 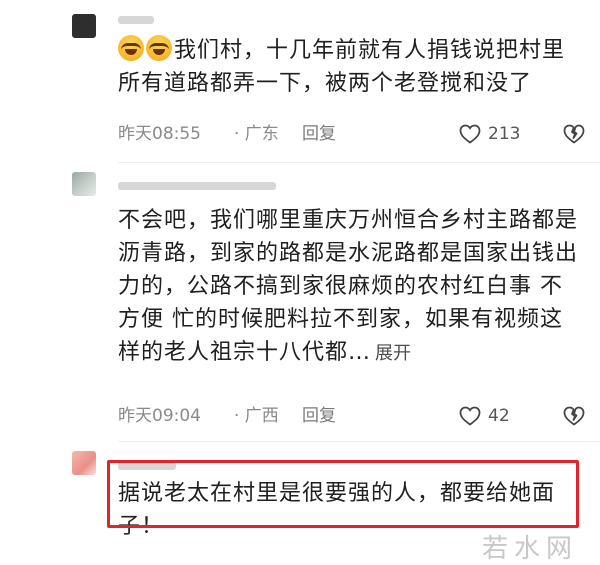 What do you see at coordinates (393, 353) in the screenshot?
I see `expand-link: 展开` at bounding box center [393, 353].